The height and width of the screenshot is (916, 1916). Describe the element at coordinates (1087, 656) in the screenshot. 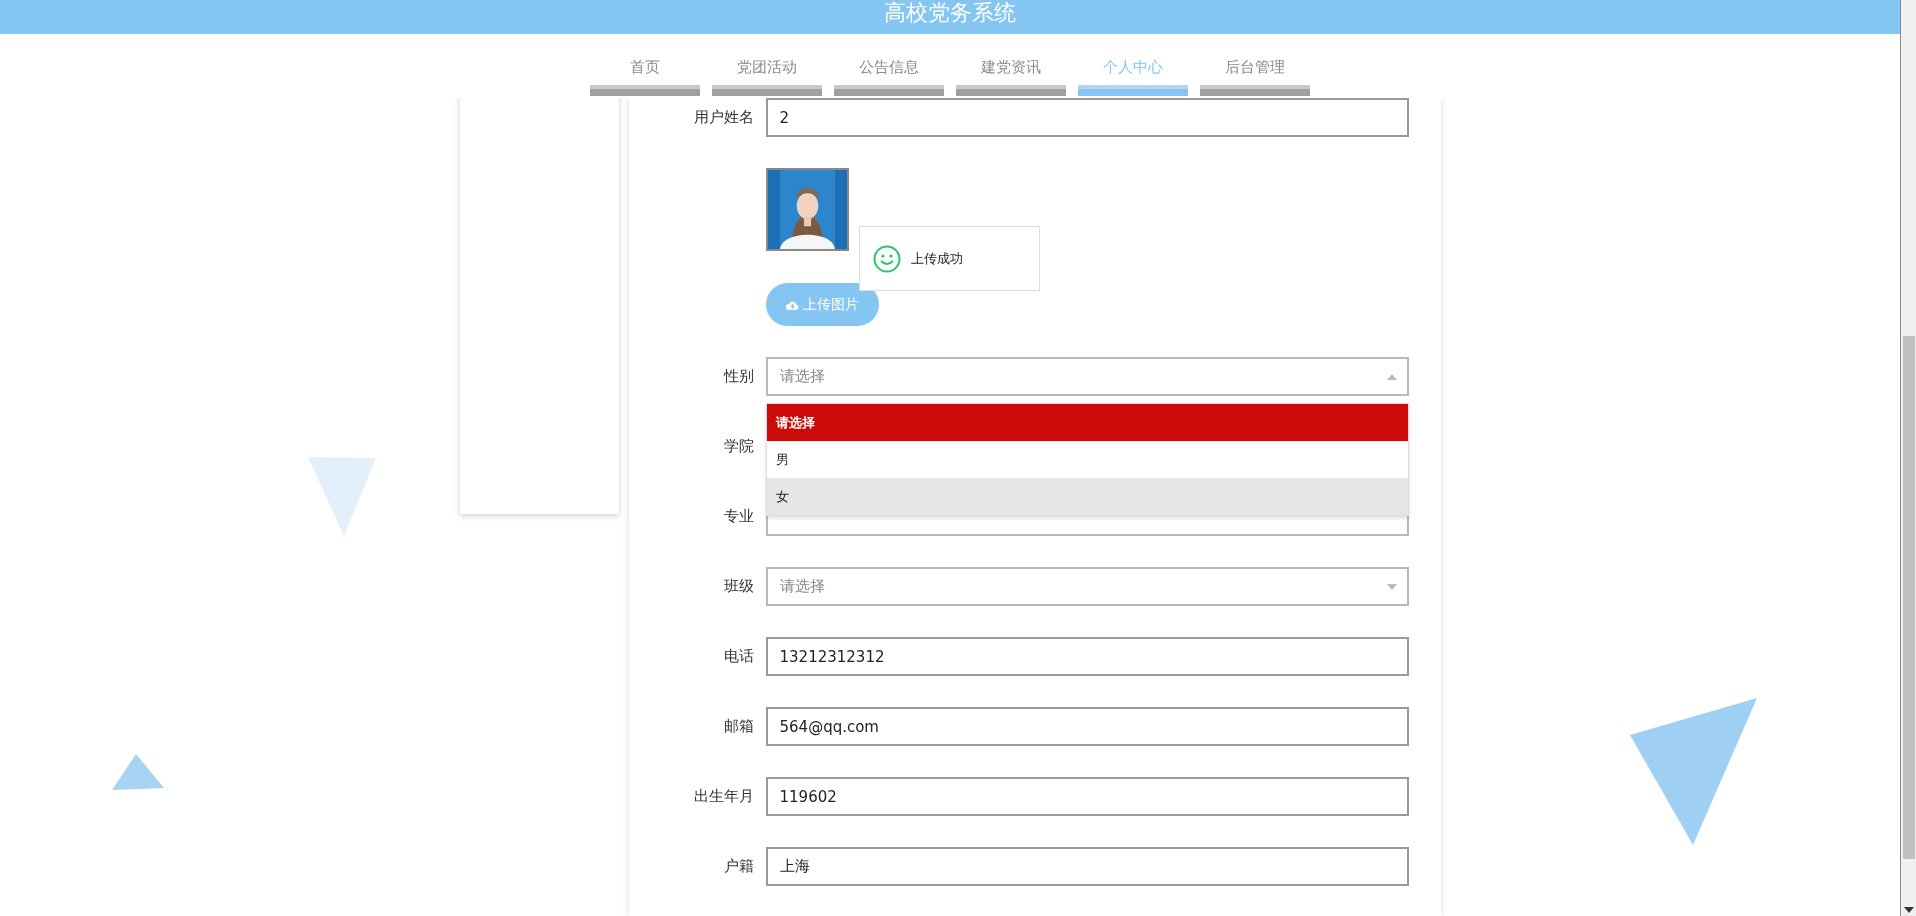

I see `input-field: 13212312312` at that location.